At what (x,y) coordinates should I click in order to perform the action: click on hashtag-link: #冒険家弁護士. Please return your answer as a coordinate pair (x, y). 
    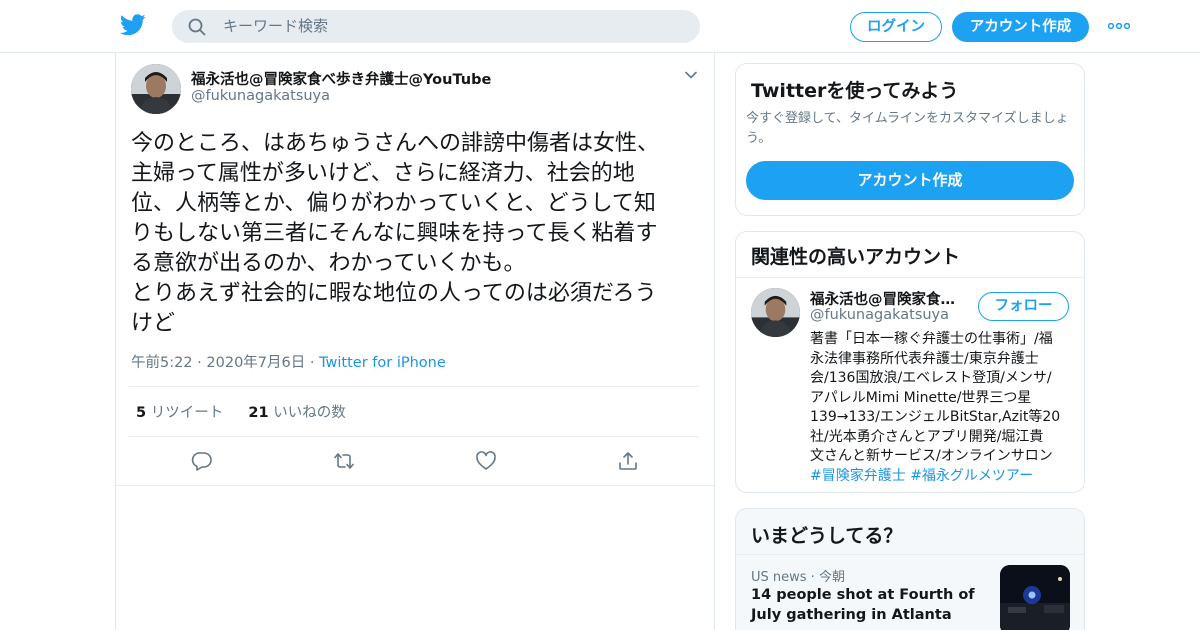
    Looking at the image, I should click on (858, 476).